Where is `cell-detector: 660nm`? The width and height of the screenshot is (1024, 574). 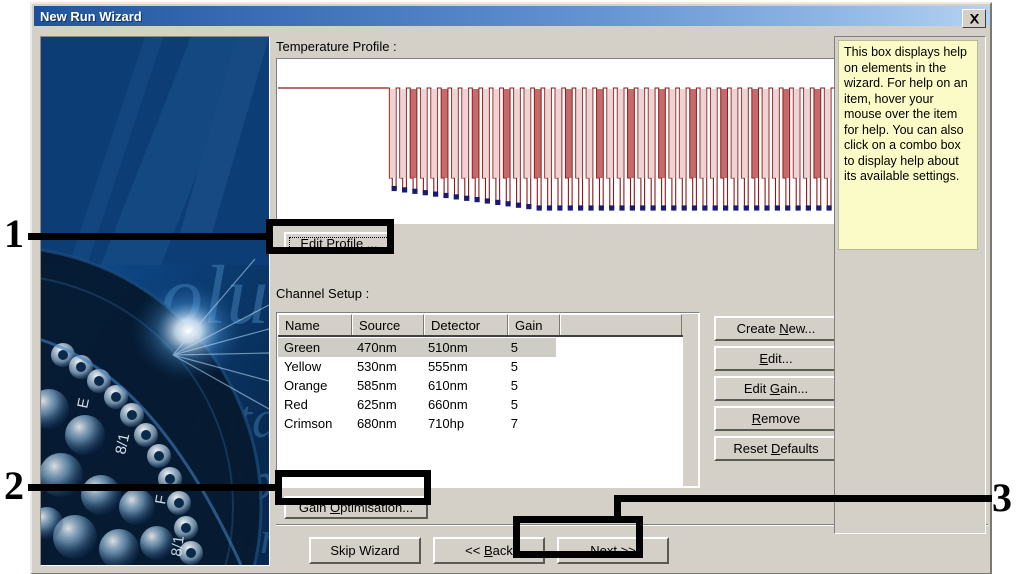
cell-detector: 660nm is located at coordinates (447, 404).